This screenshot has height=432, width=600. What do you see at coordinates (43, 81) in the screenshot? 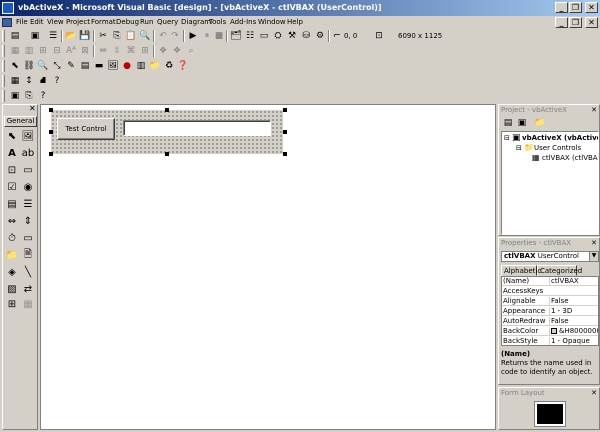
I see `tree-tool-icon: ⛘` at bounding box center [43, 81].